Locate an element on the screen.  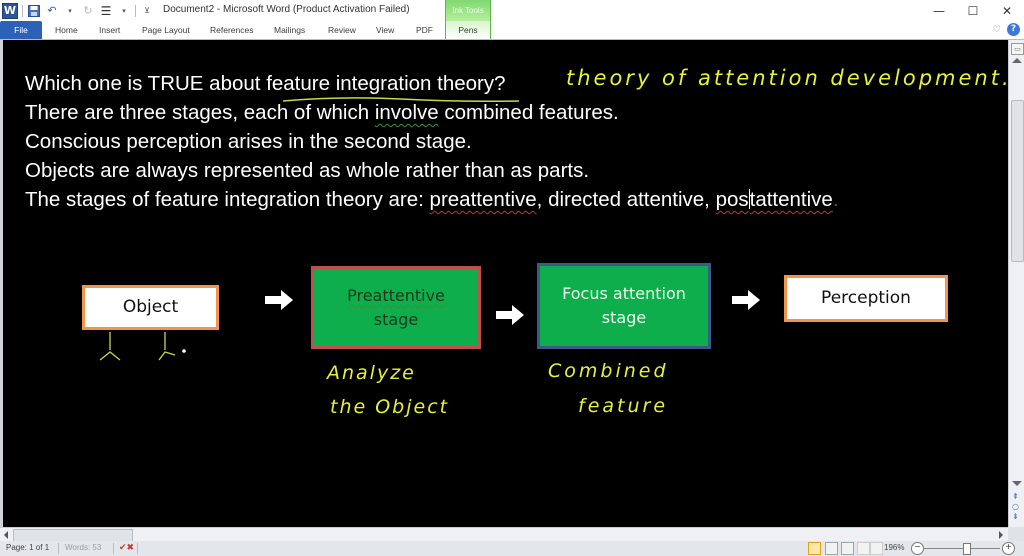
undo-dropdown-icon: ▾ is located at coordinates (70, 11).